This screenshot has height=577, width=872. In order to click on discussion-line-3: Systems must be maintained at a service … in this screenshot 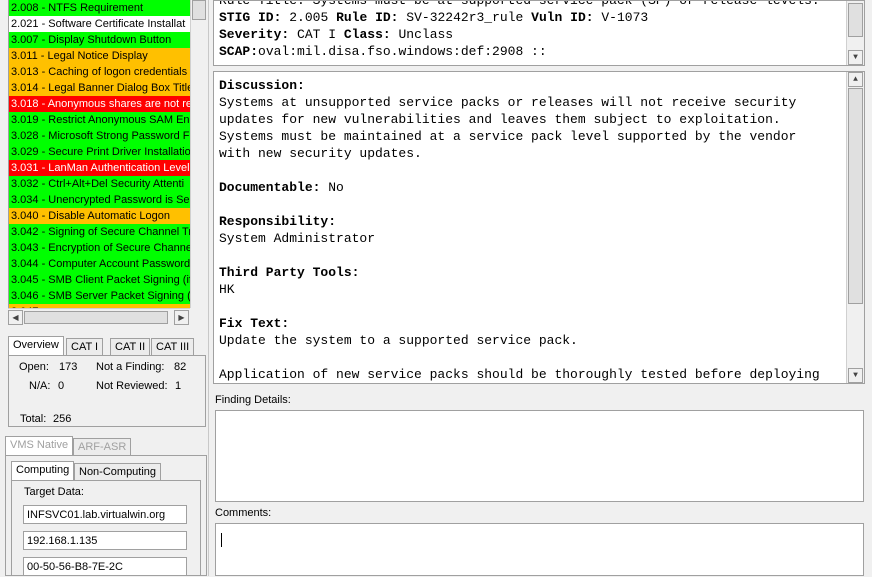, I will do `click(508, 136)`.